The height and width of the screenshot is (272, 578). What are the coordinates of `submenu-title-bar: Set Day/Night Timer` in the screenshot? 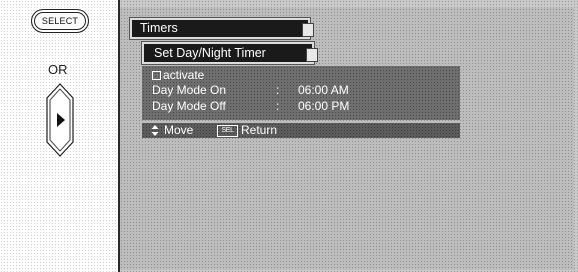 It's located at (230, 53).